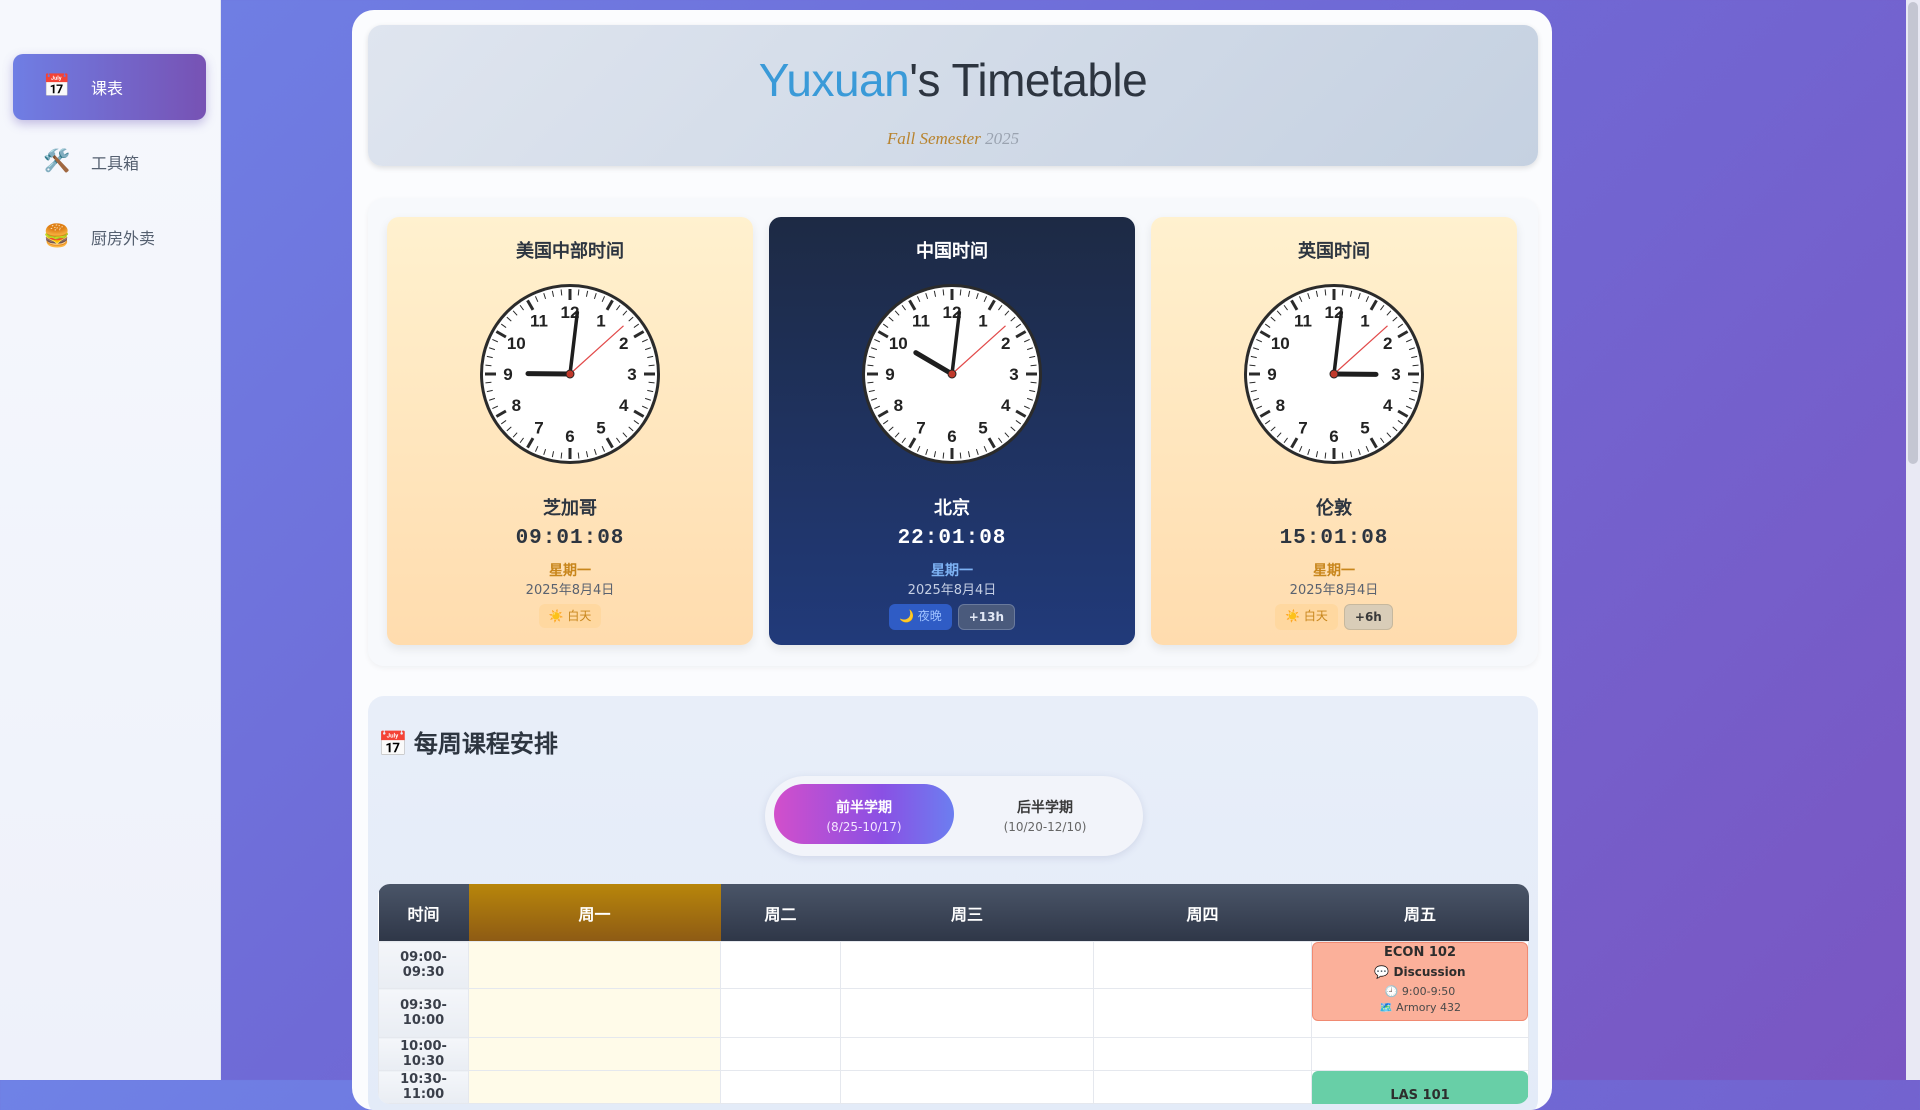 The image size is (1920, 1110). What do you see at coordinates (1334, 507) in the screenshot?
I see `city-name: 伦敦` at bounding box center [1334, 507].